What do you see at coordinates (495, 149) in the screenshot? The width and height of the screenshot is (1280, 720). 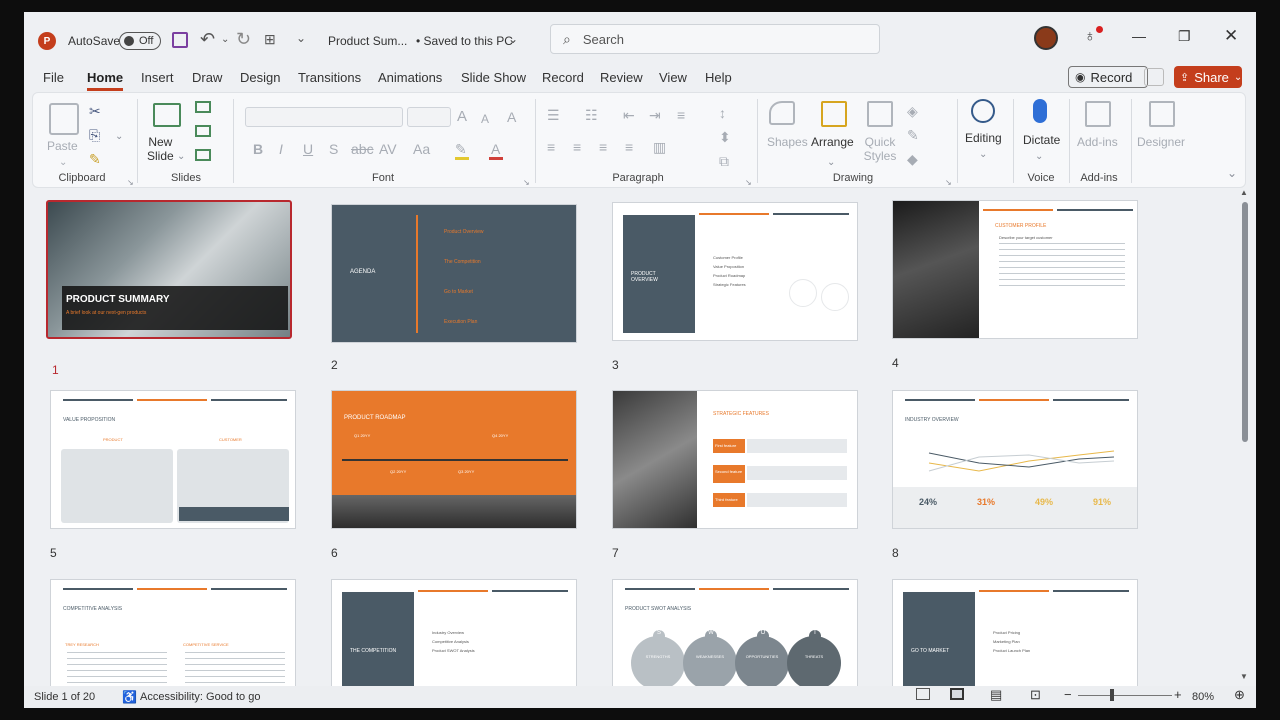 I see `font-color-icon: A` at bounding box center [495, 149].